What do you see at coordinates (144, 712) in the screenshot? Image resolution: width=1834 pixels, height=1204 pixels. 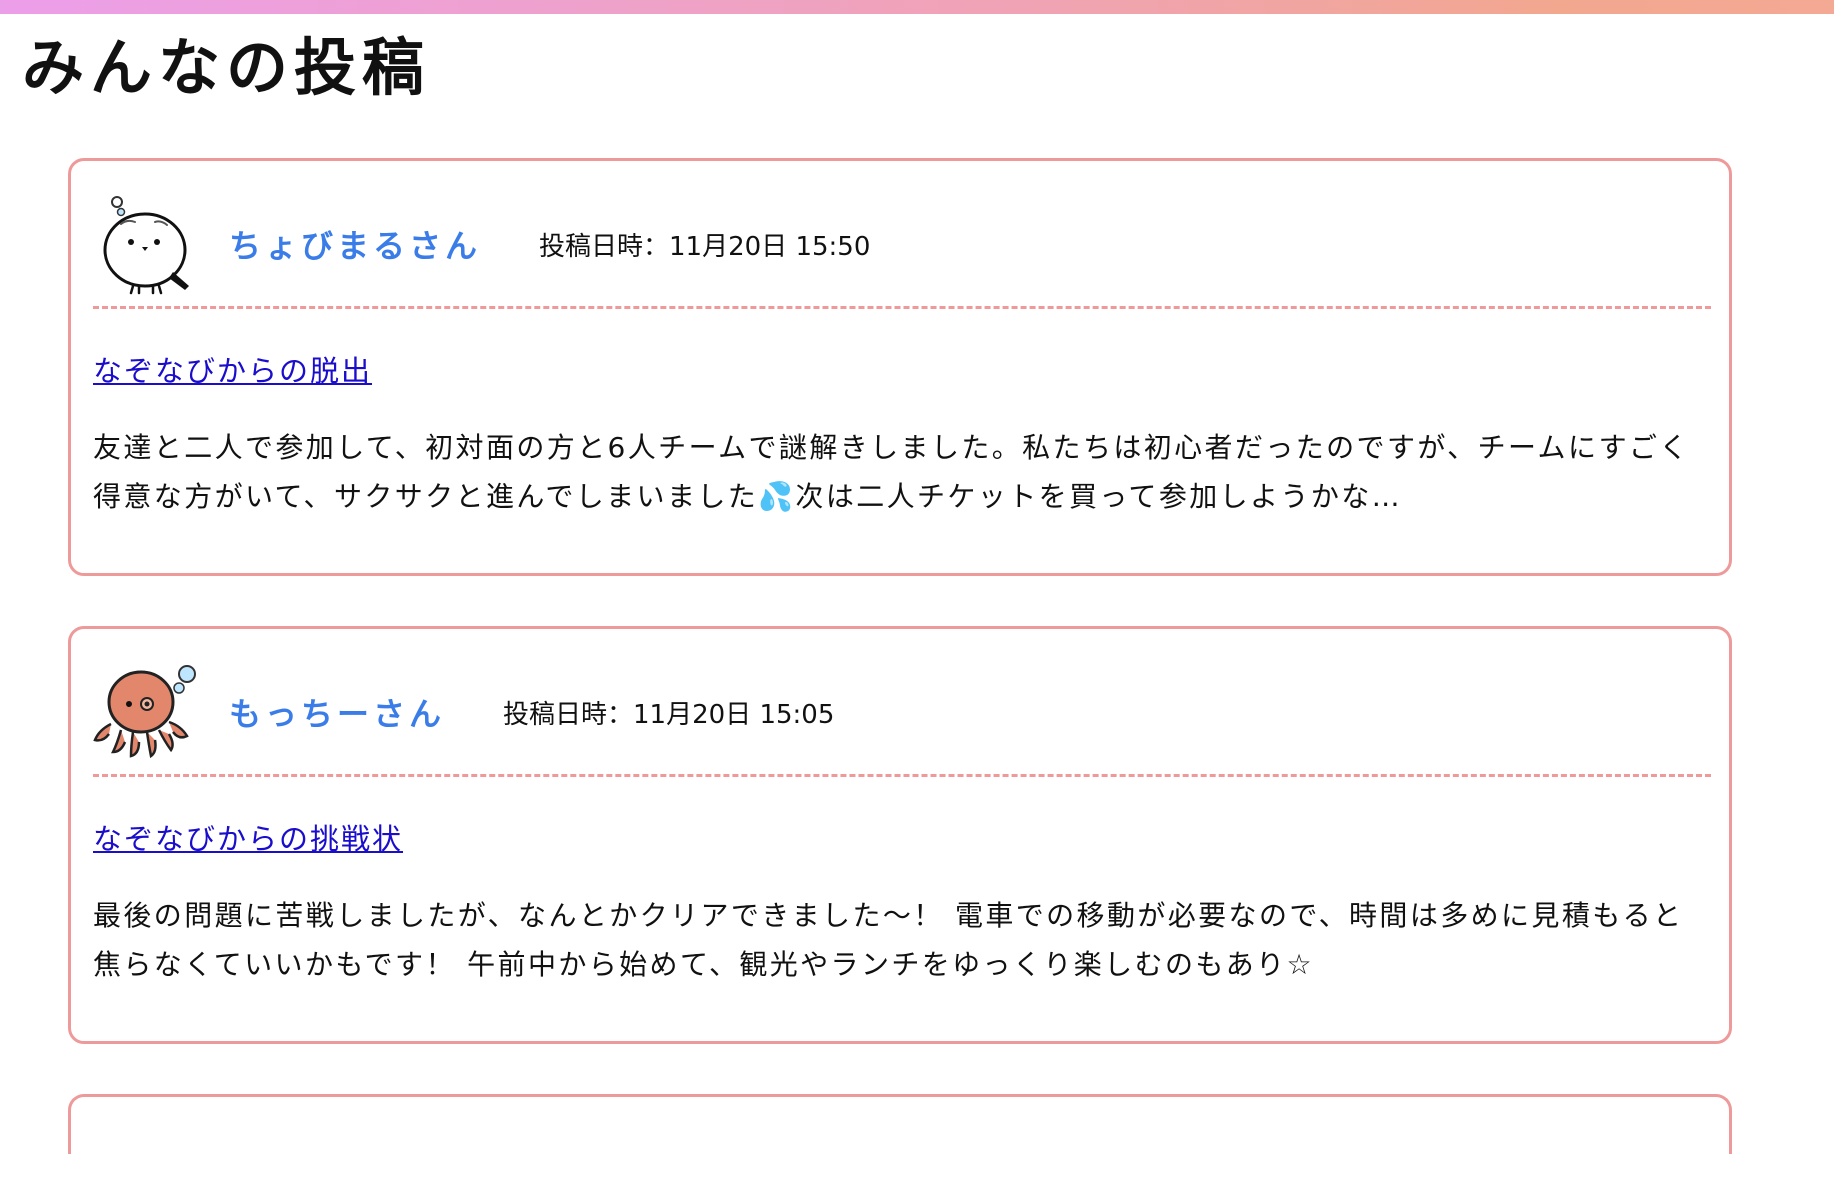 I see `octopus-icon` at bounding box center [144, 712].